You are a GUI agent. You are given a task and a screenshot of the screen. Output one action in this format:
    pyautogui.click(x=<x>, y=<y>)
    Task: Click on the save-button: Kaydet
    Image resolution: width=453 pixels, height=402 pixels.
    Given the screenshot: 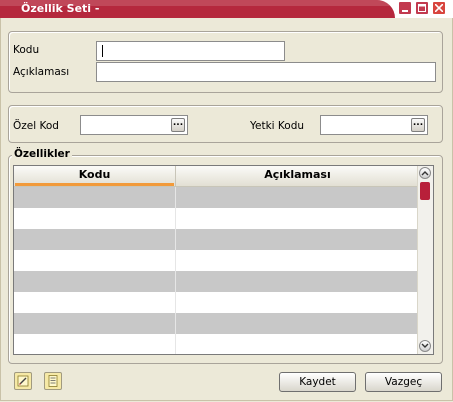 What is the action you would take?
    pyautogui.click(x=317, y=382)
    